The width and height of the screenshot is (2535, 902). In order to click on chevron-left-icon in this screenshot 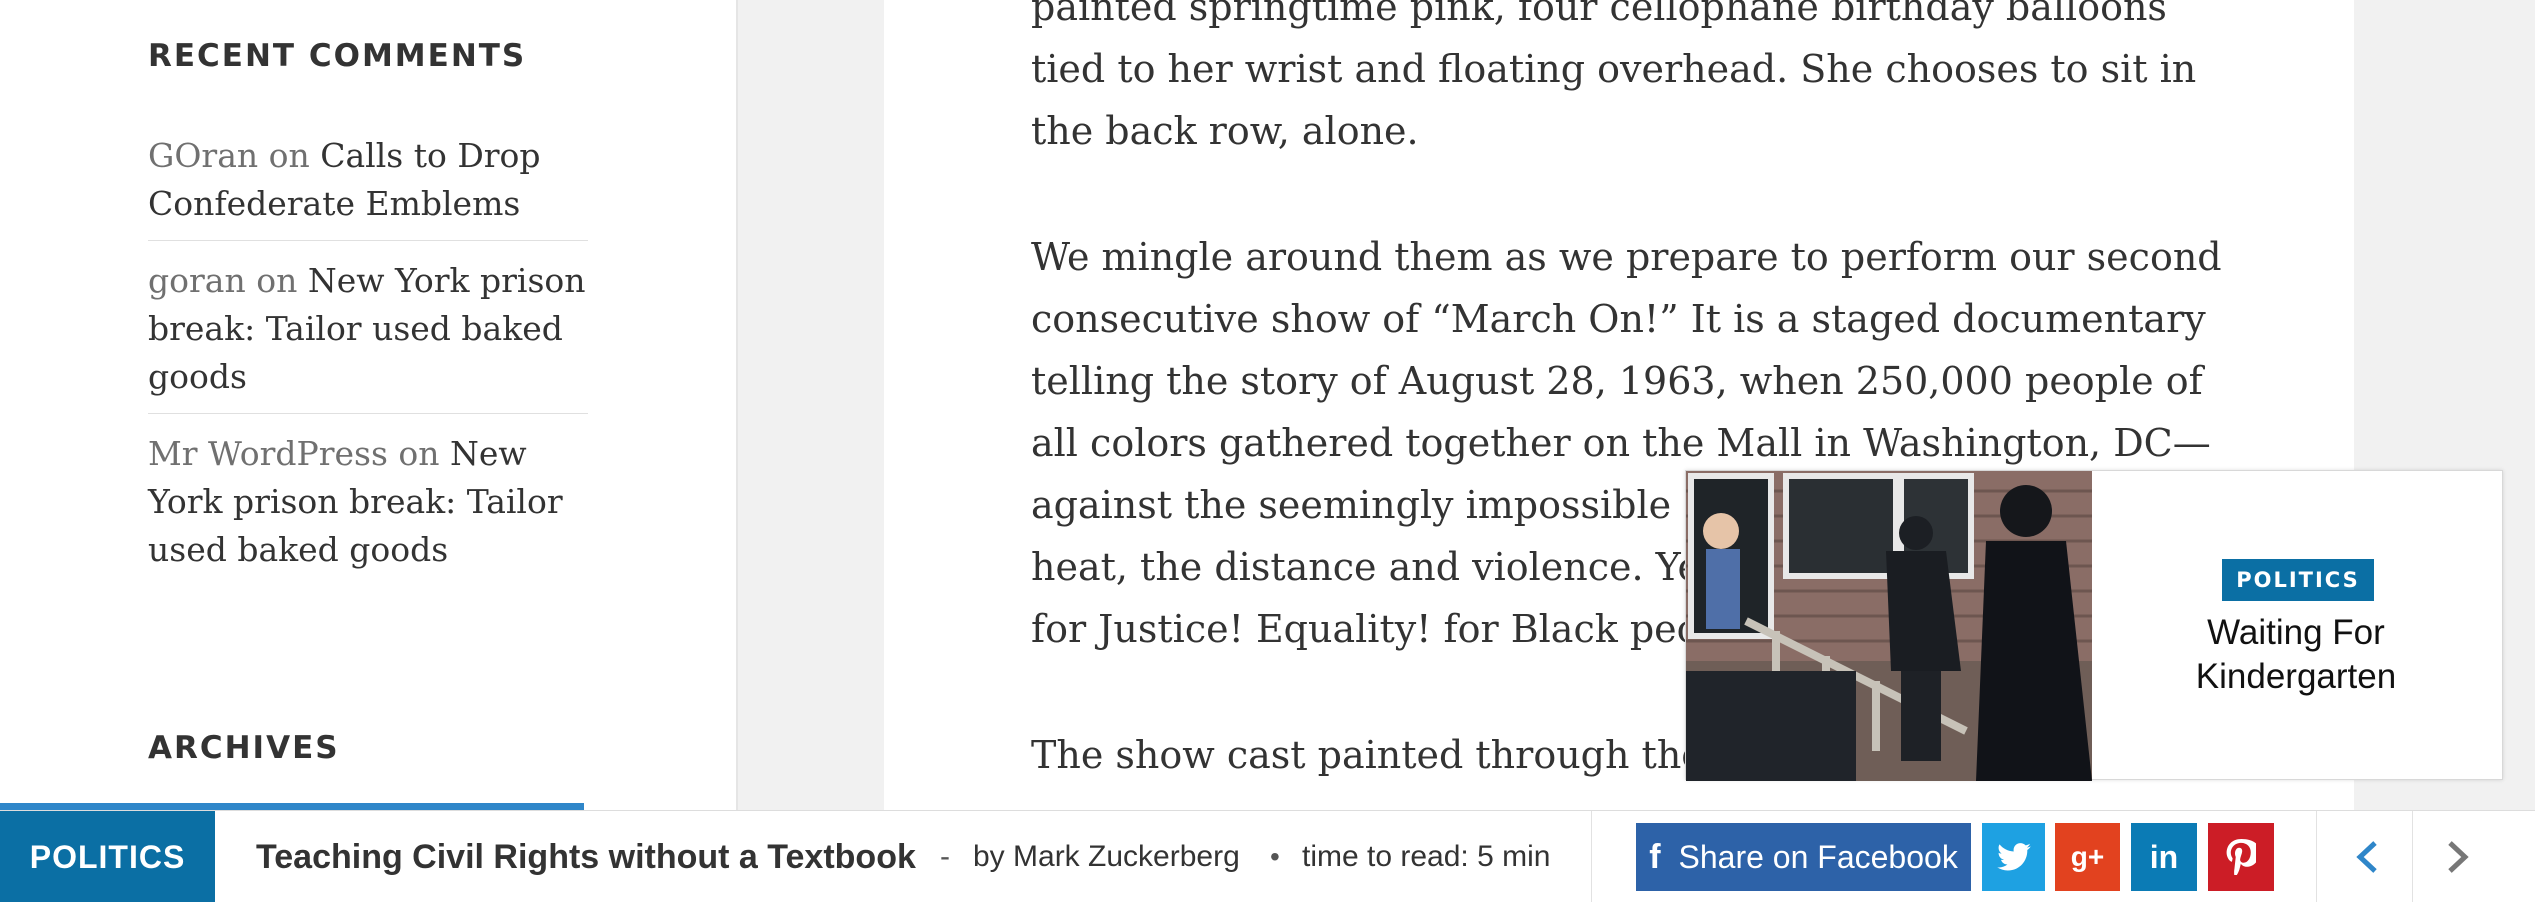, I will do `click(2366, 857)`.